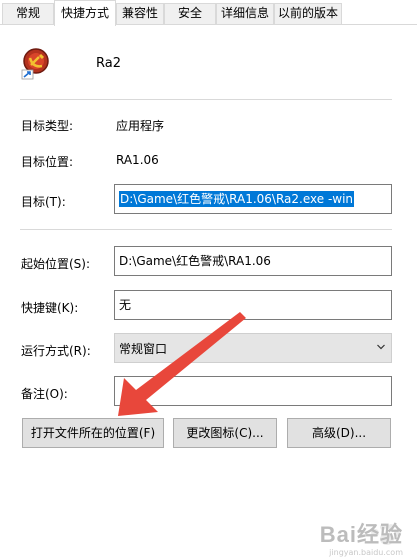 The height and width of the screenshot is (557, 417). What do you see at coordinates (143, 349) in the screenshot?
I see `run-select-value: 常规窗口` at bounding box center [143, 349].